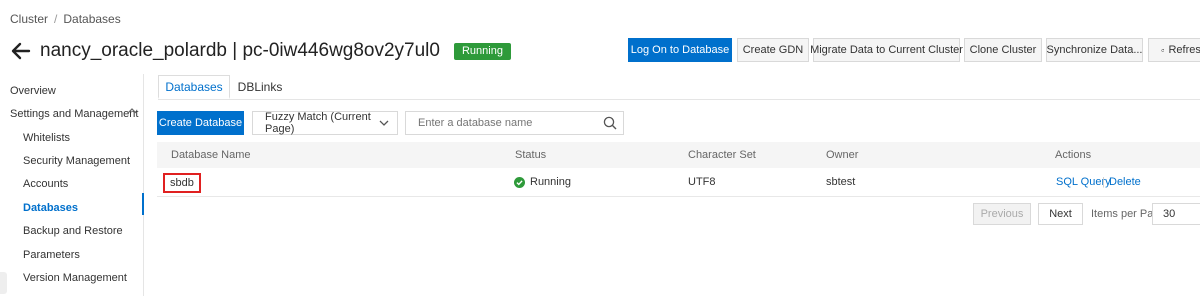 The height and width of the screenshot is (296, 1200). I want to click on create-gdn-button: Create GDN, so click(773, 50).